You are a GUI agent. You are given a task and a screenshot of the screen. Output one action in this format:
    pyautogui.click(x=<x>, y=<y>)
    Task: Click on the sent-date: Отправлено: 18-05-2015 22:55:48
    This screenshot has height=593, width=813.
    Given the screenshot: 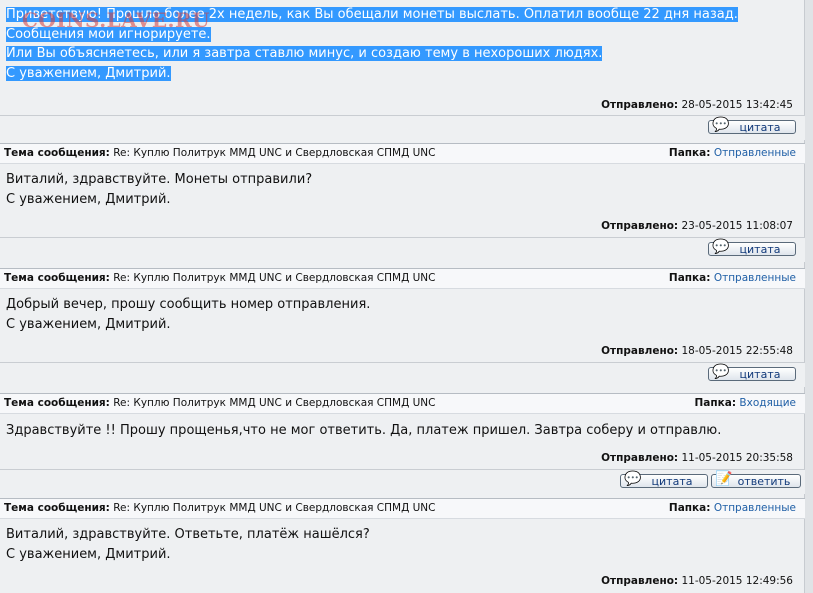 What is the action you would take?
    pyautogui.click(x=697, y=351)
    